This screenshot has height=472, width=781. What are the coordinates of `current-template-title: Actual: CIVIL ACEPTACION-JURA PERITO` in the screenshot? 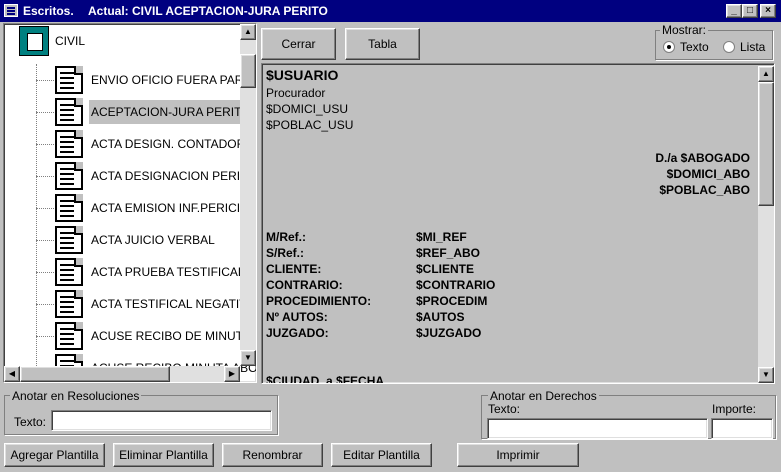 It's located at (208, 11).